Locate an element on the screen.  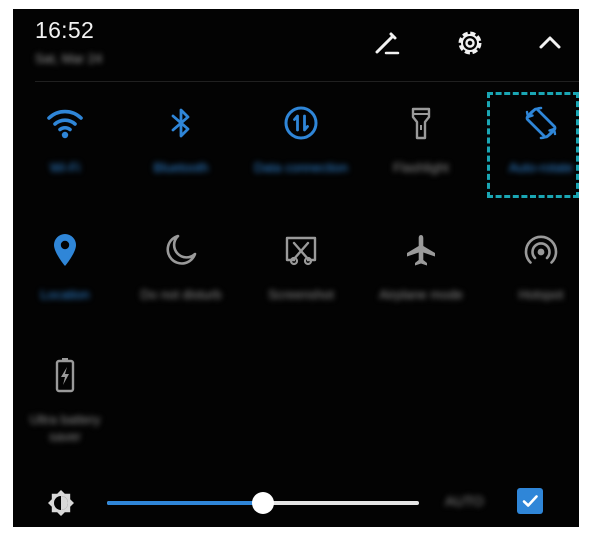
tile-label: Data connection is located at coordinates (301, 167).